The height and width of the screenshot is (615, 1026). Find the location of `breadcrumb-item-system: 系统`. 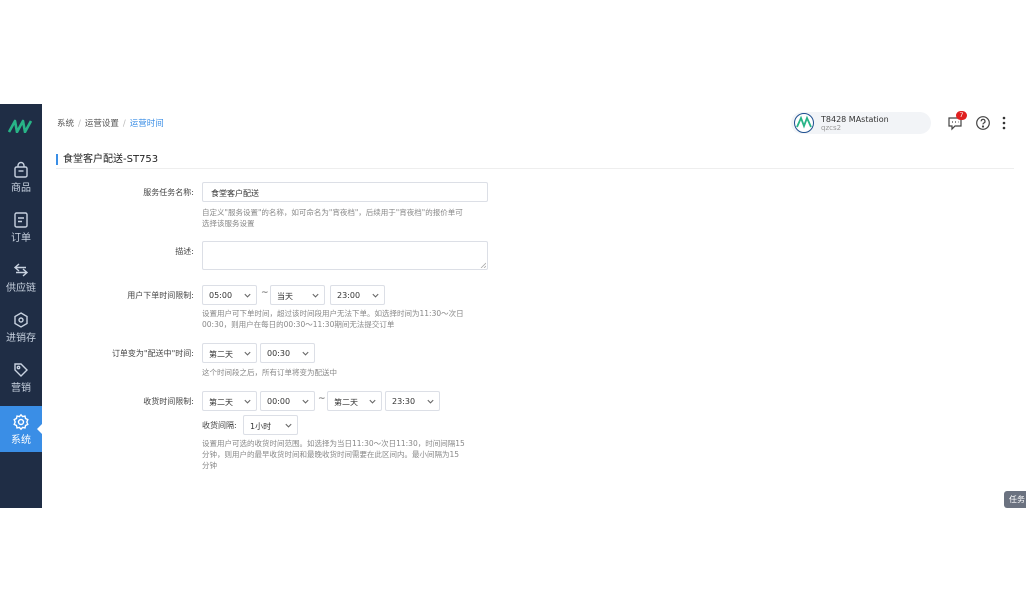

breadcrumb-item-system: 系统 is located at coordinates (65, 124).